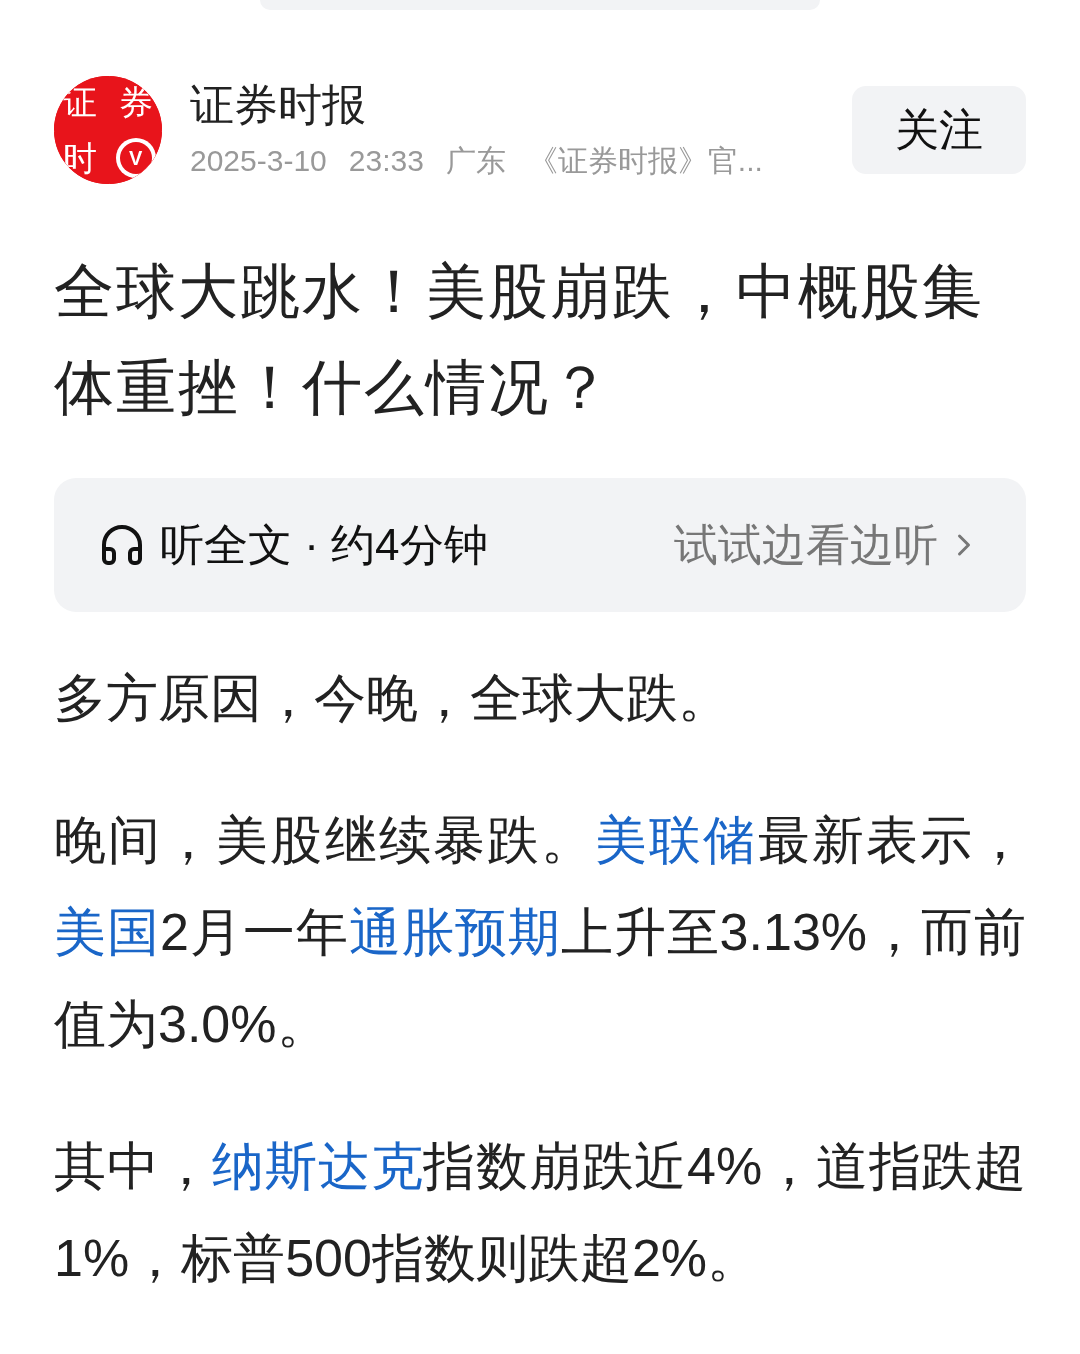  I want to click on article-paragraph: 多方原因，今晚，全球大跌。, so click(392, 698).